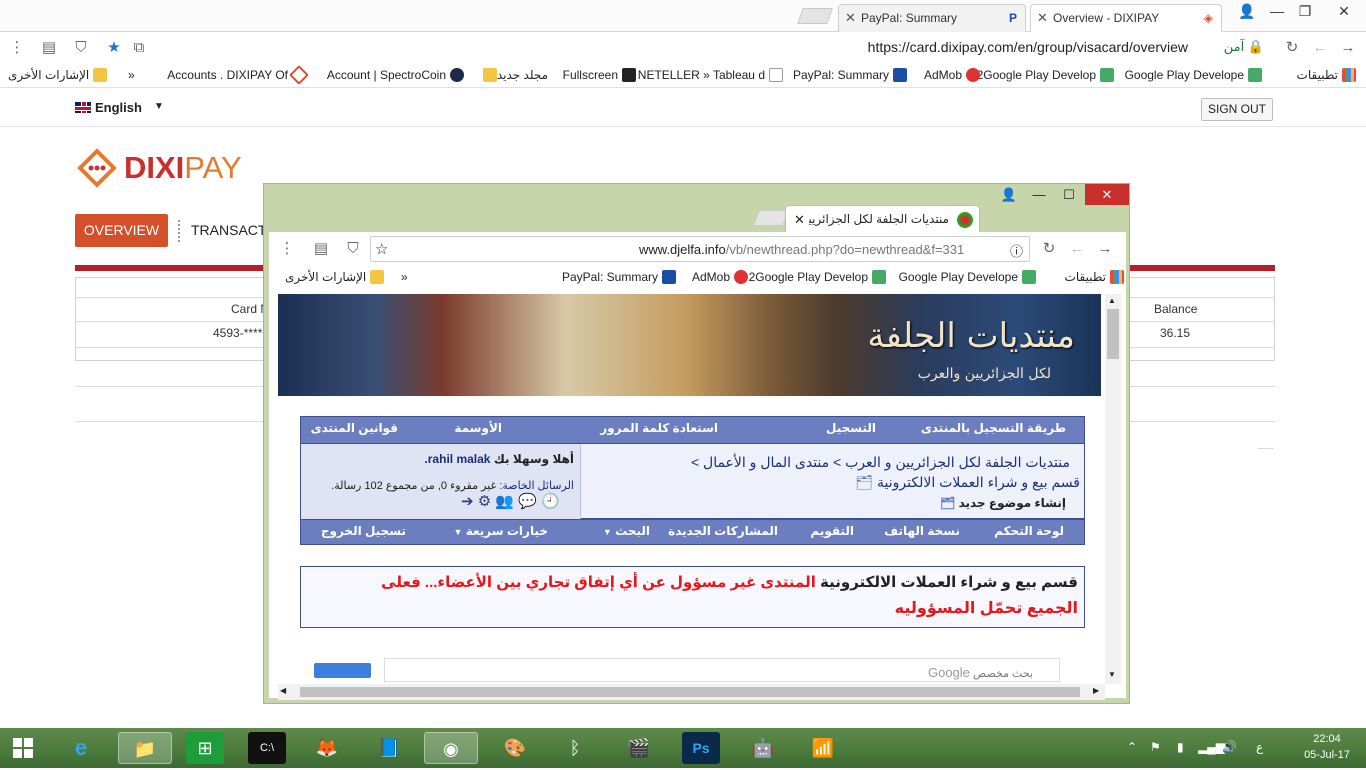  Describe the element at coordinates (381, 249) in the screenshot. I see `star-icon: ☆` at that location.